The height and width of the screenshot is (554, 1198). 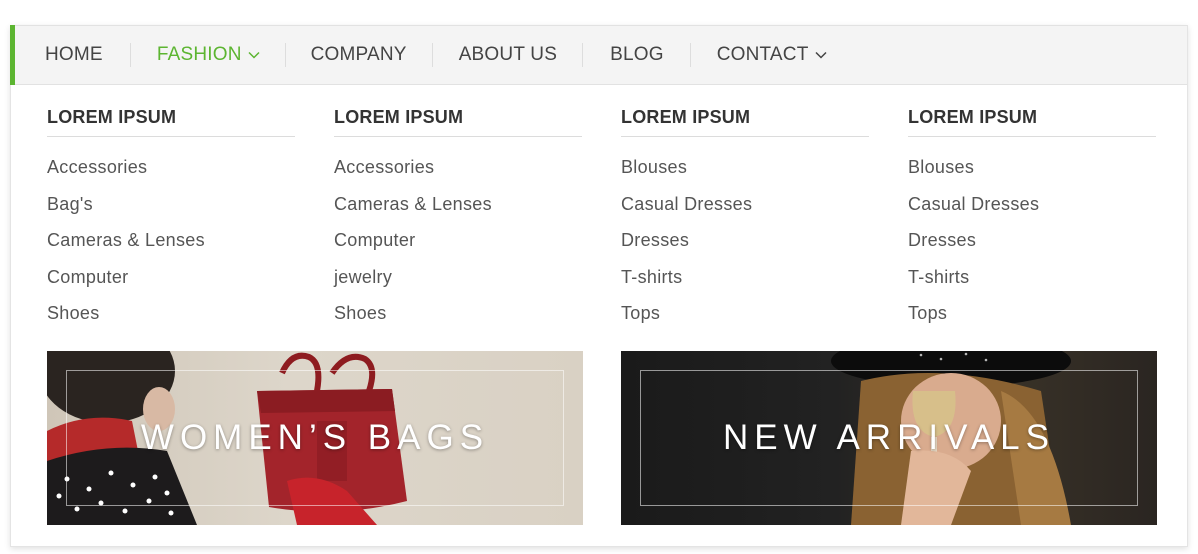 I want to click on nav-item-contact: CONTACT, so click(x=772, y=55).